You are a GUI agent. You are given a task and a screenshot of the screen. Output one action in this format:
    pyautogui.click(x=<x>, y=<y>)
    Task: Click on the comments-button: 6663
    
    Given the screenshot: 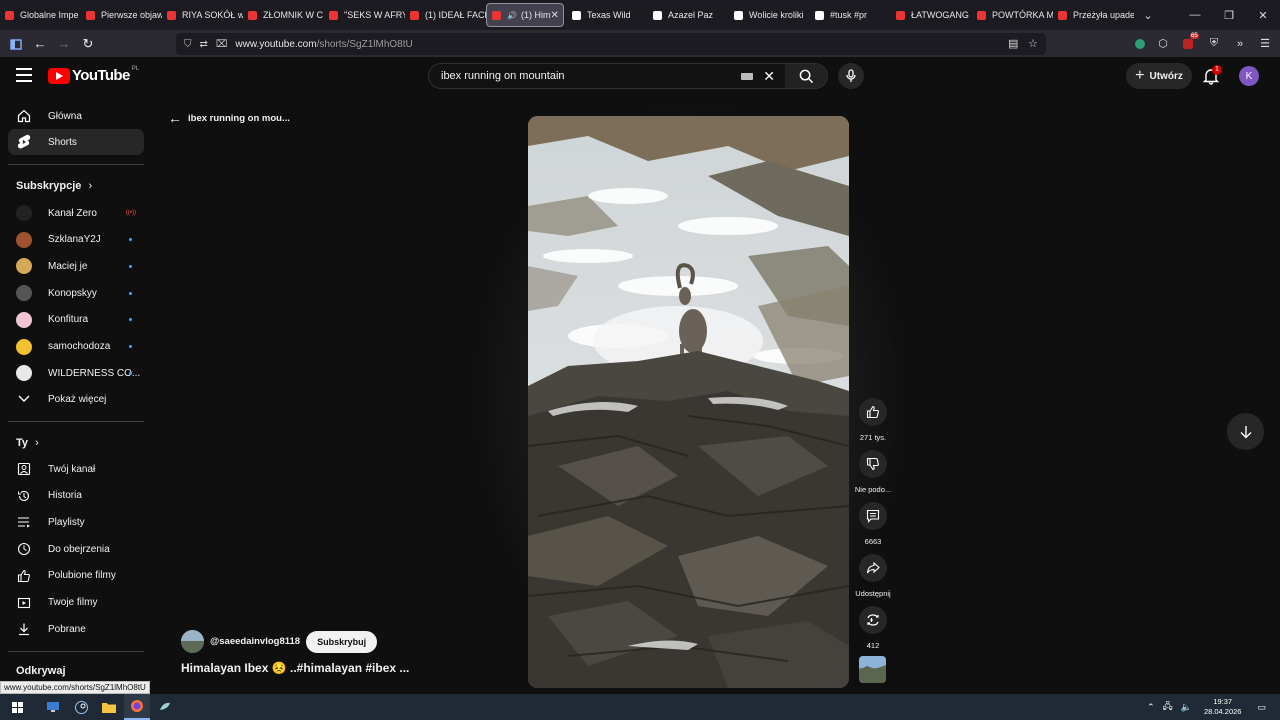 What is the action you would take?
    pyautogui.click(x=873, y=524)
    